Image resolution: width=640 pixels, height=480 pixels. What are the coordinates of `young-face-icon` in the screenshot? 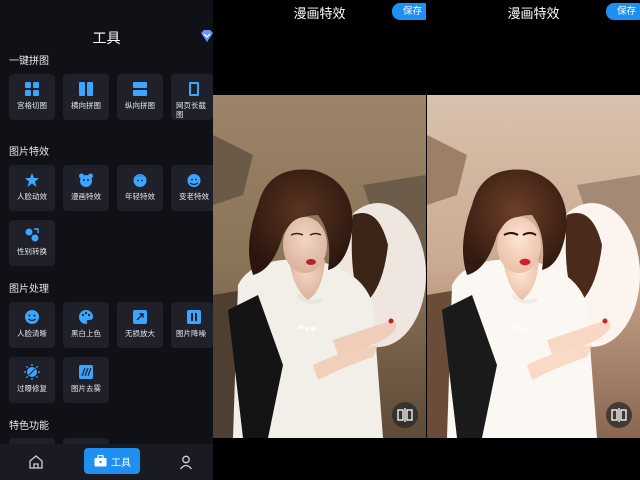 It's located at (140, 180).